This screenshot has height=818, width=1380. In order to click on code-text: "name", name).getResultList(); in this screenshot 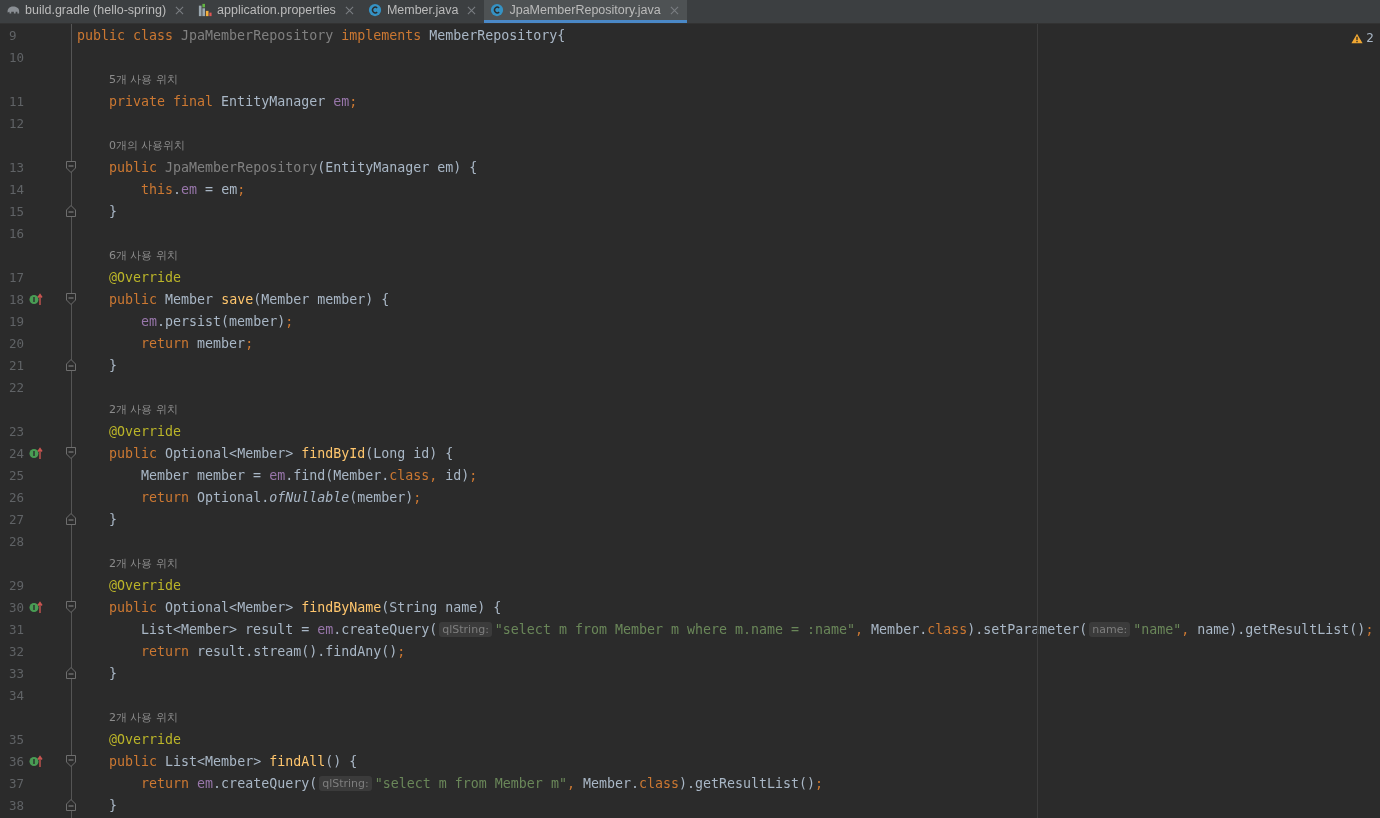, I will do `click(1253, 629)`.